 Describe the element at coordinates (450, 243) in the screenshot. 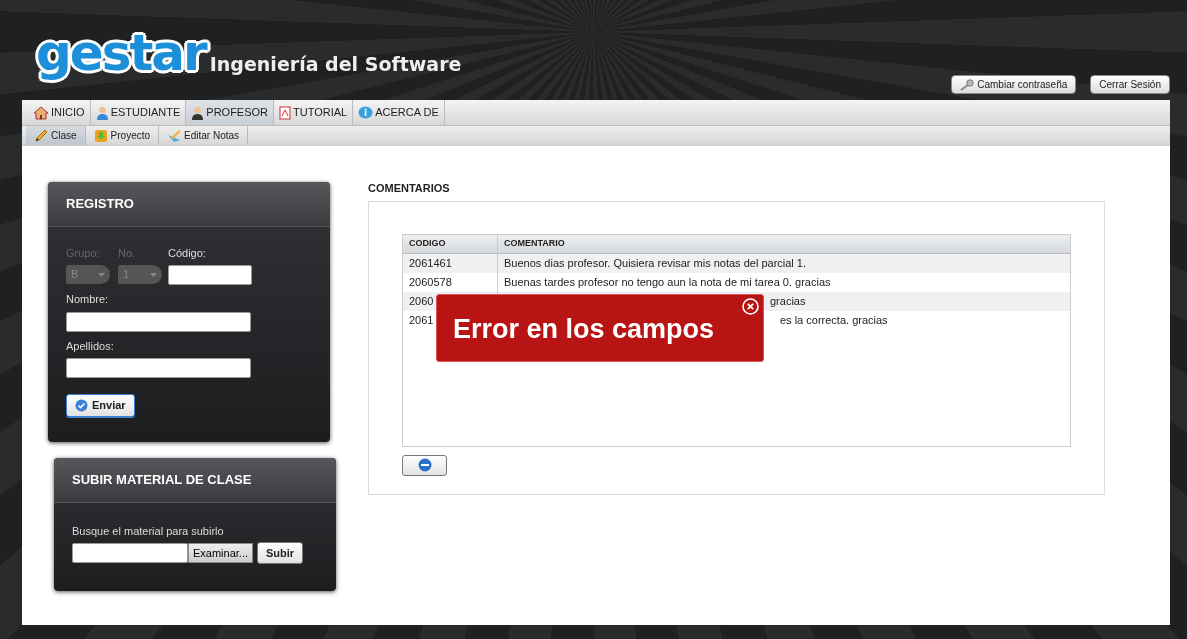

I see `column-header: CODIGO` at that location.